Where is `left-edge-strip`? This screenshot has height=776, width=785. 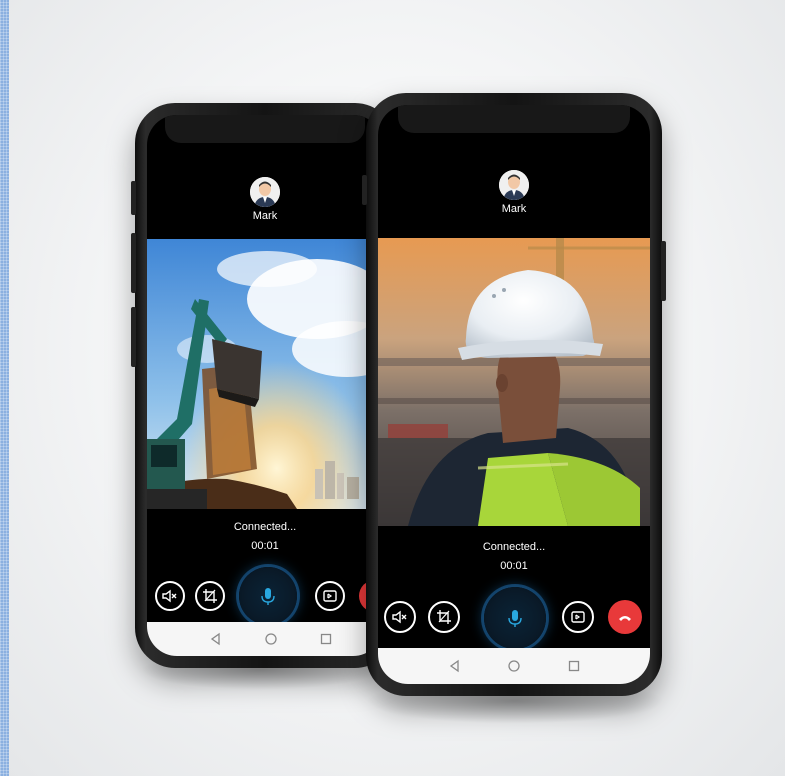
left-edge-strip is located at coordinates (4, 388).